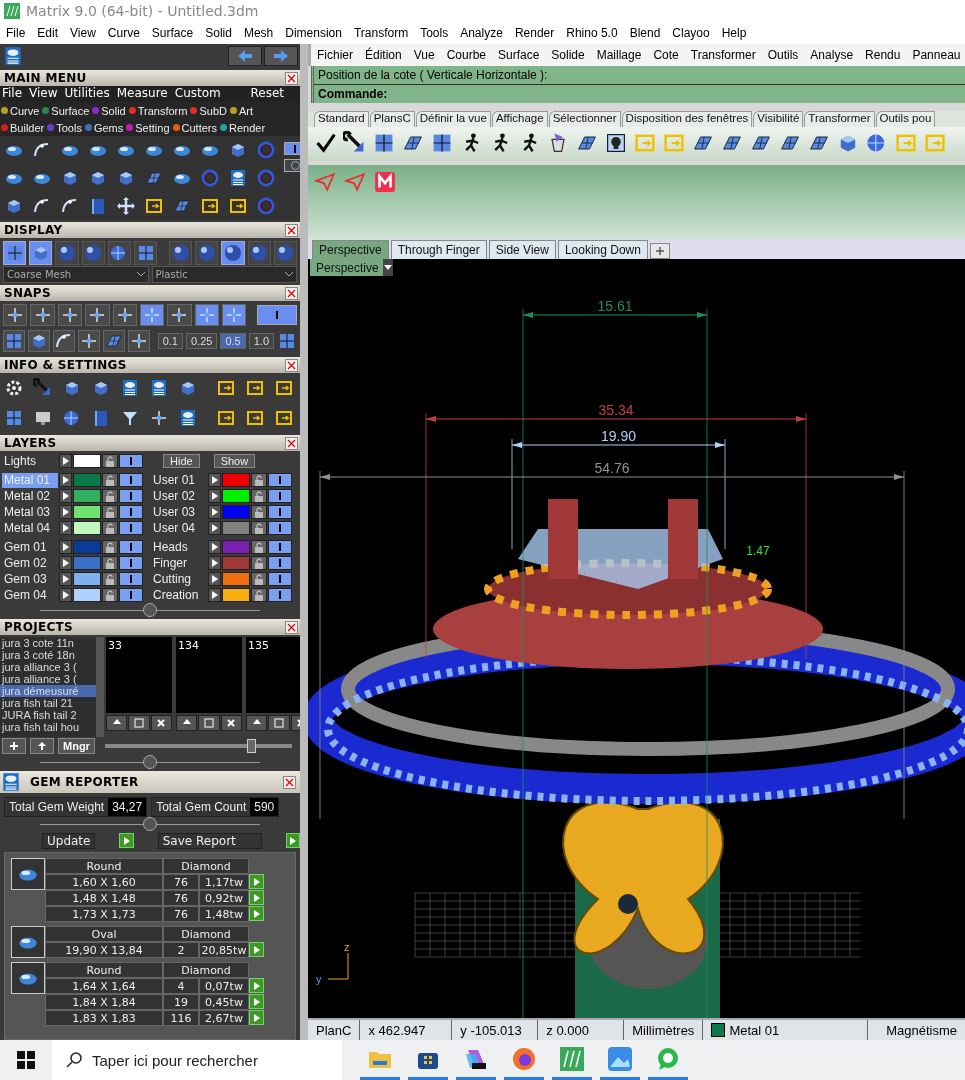 The width and height of the screenshot is (965, 1080). What do you see at coordinates (261, 341) in the screenshot?
I see `precision-button: 1.0` at bounding box center [261, 341].